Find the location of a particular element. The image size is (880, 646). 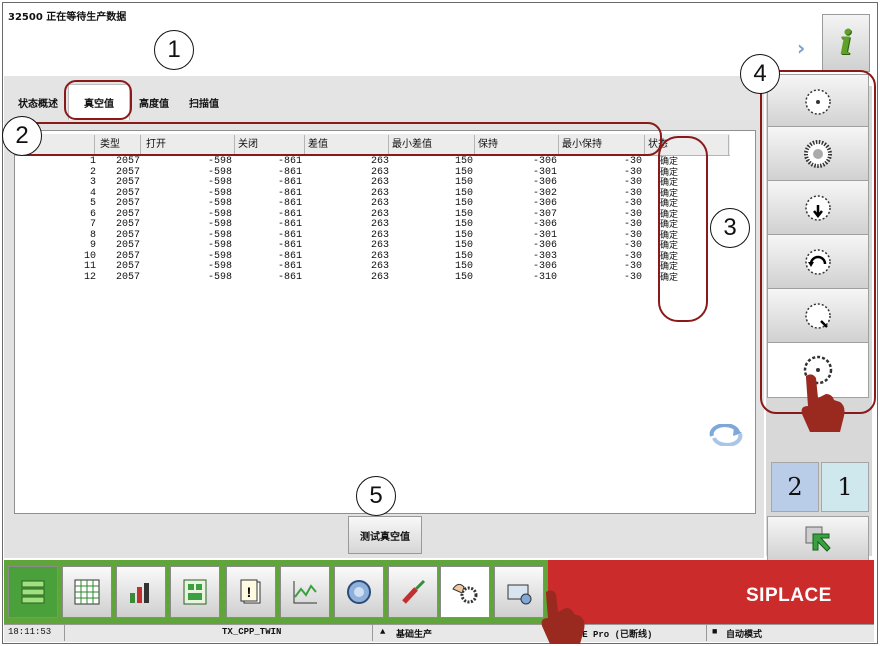

table-row: 8 2057 -598 -861 263 150 -301 -30 确定 is located at coordinates (365, 235).